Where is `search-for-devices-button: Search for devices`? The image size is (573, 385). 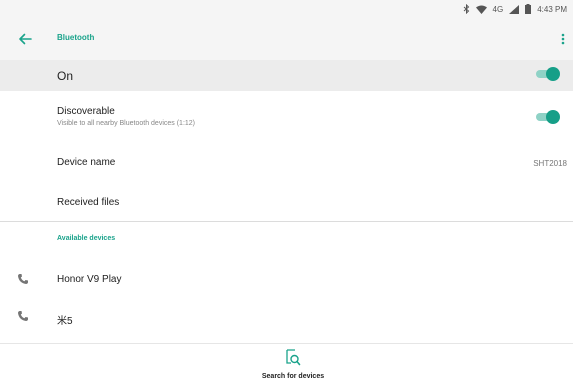
search-for-devices-button: Search for devices is located at coordinates (295, 364).